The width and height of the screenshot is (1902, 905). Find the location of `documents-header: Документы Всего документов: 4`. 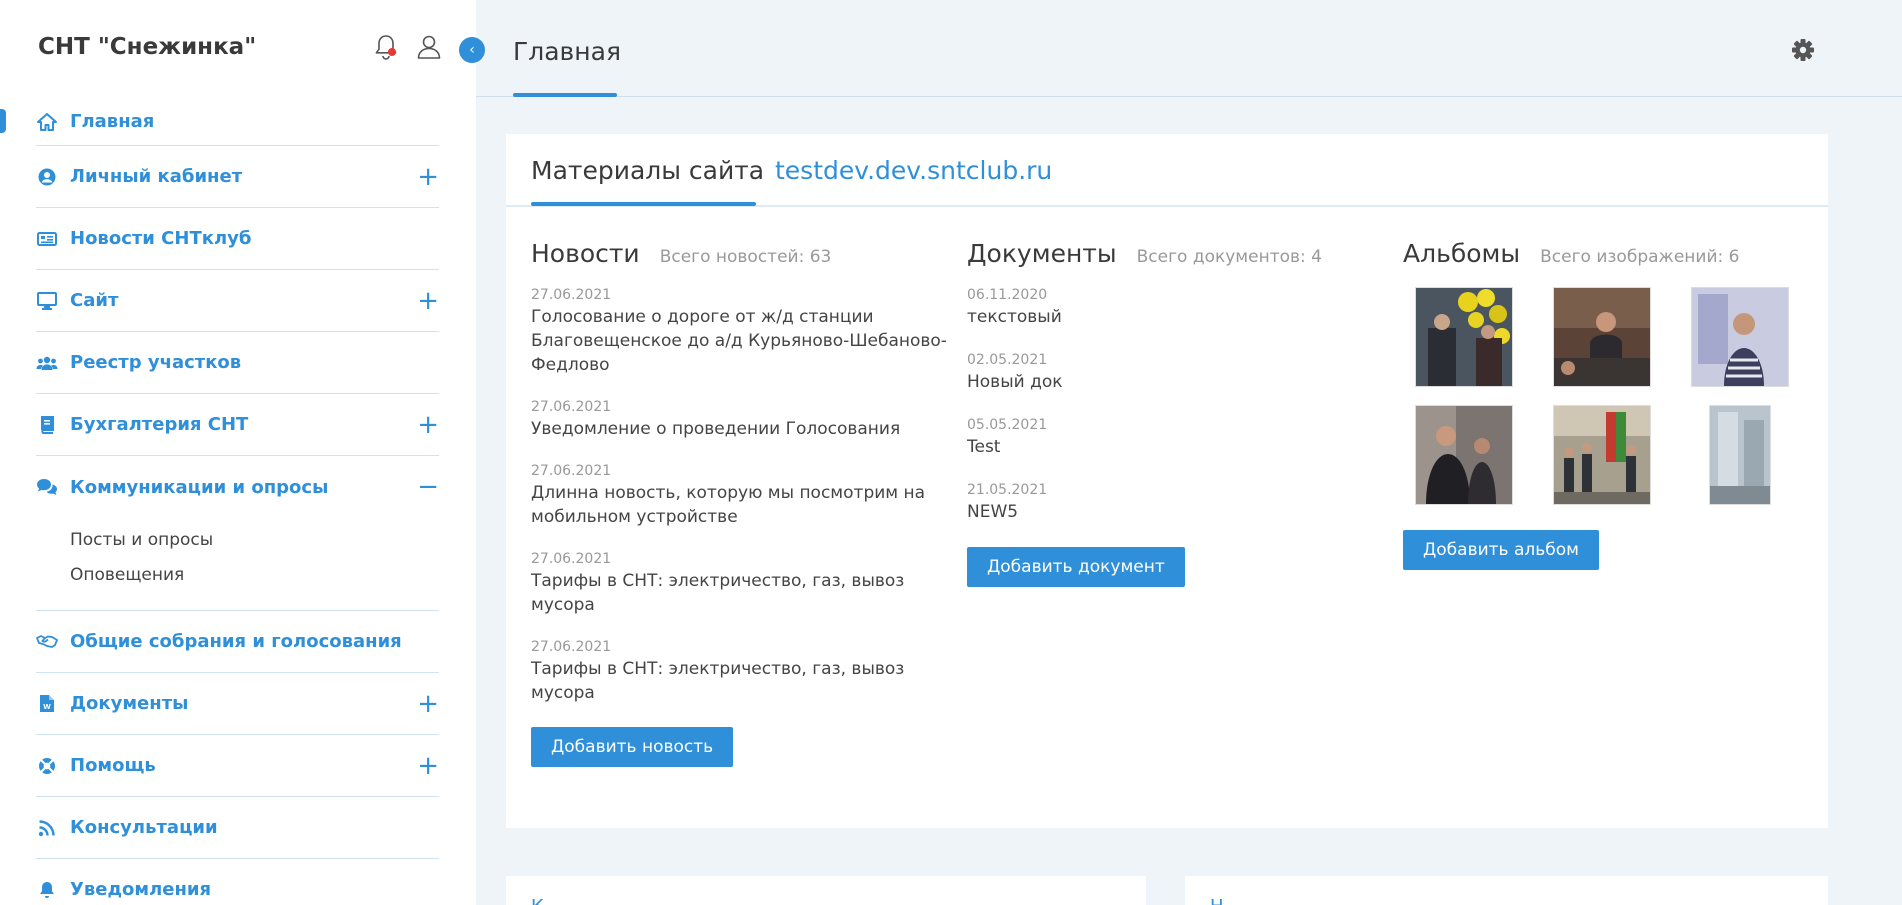

documents-header: Документы Всего документов: 4 is located at coordinates (1177, 253).